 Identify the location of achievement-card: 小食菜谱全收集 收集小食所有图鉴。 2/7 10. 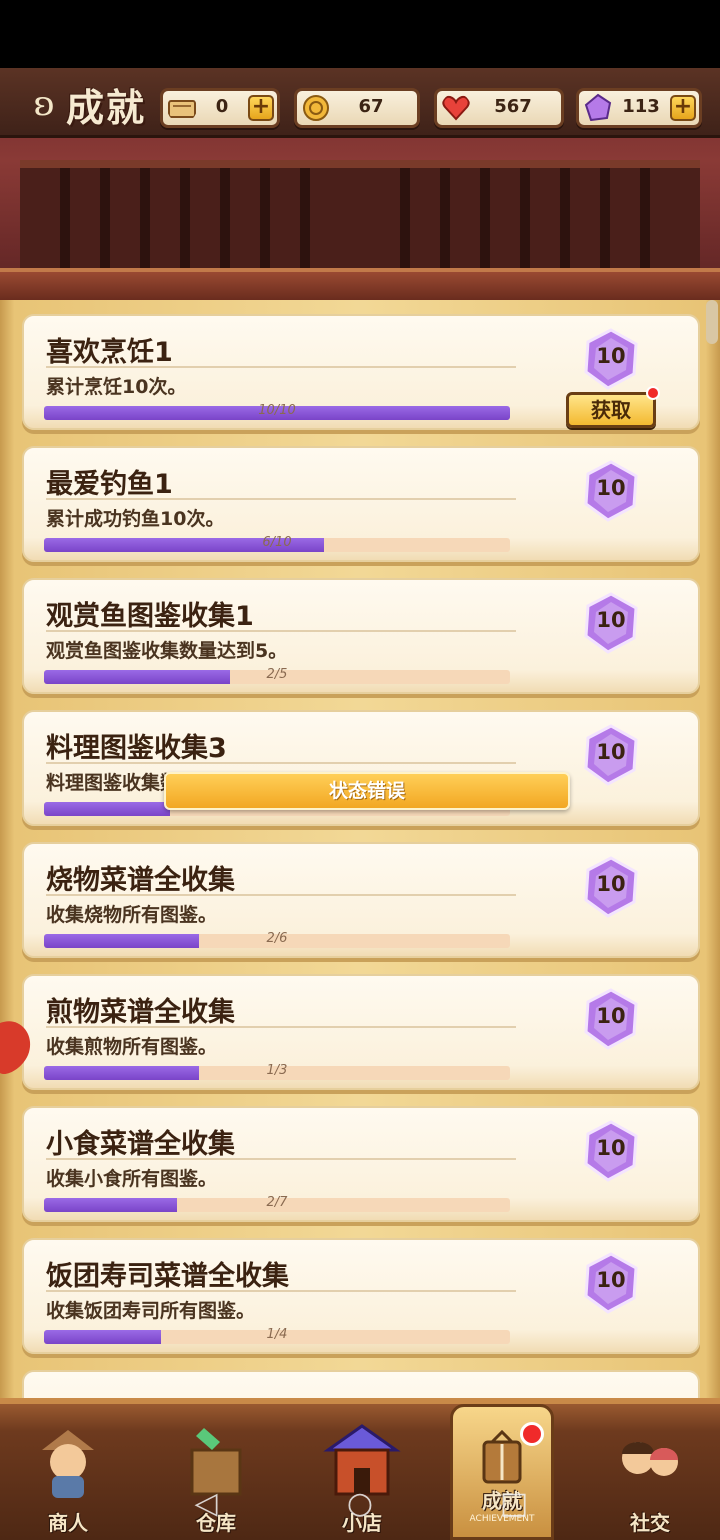
(361, 1164).